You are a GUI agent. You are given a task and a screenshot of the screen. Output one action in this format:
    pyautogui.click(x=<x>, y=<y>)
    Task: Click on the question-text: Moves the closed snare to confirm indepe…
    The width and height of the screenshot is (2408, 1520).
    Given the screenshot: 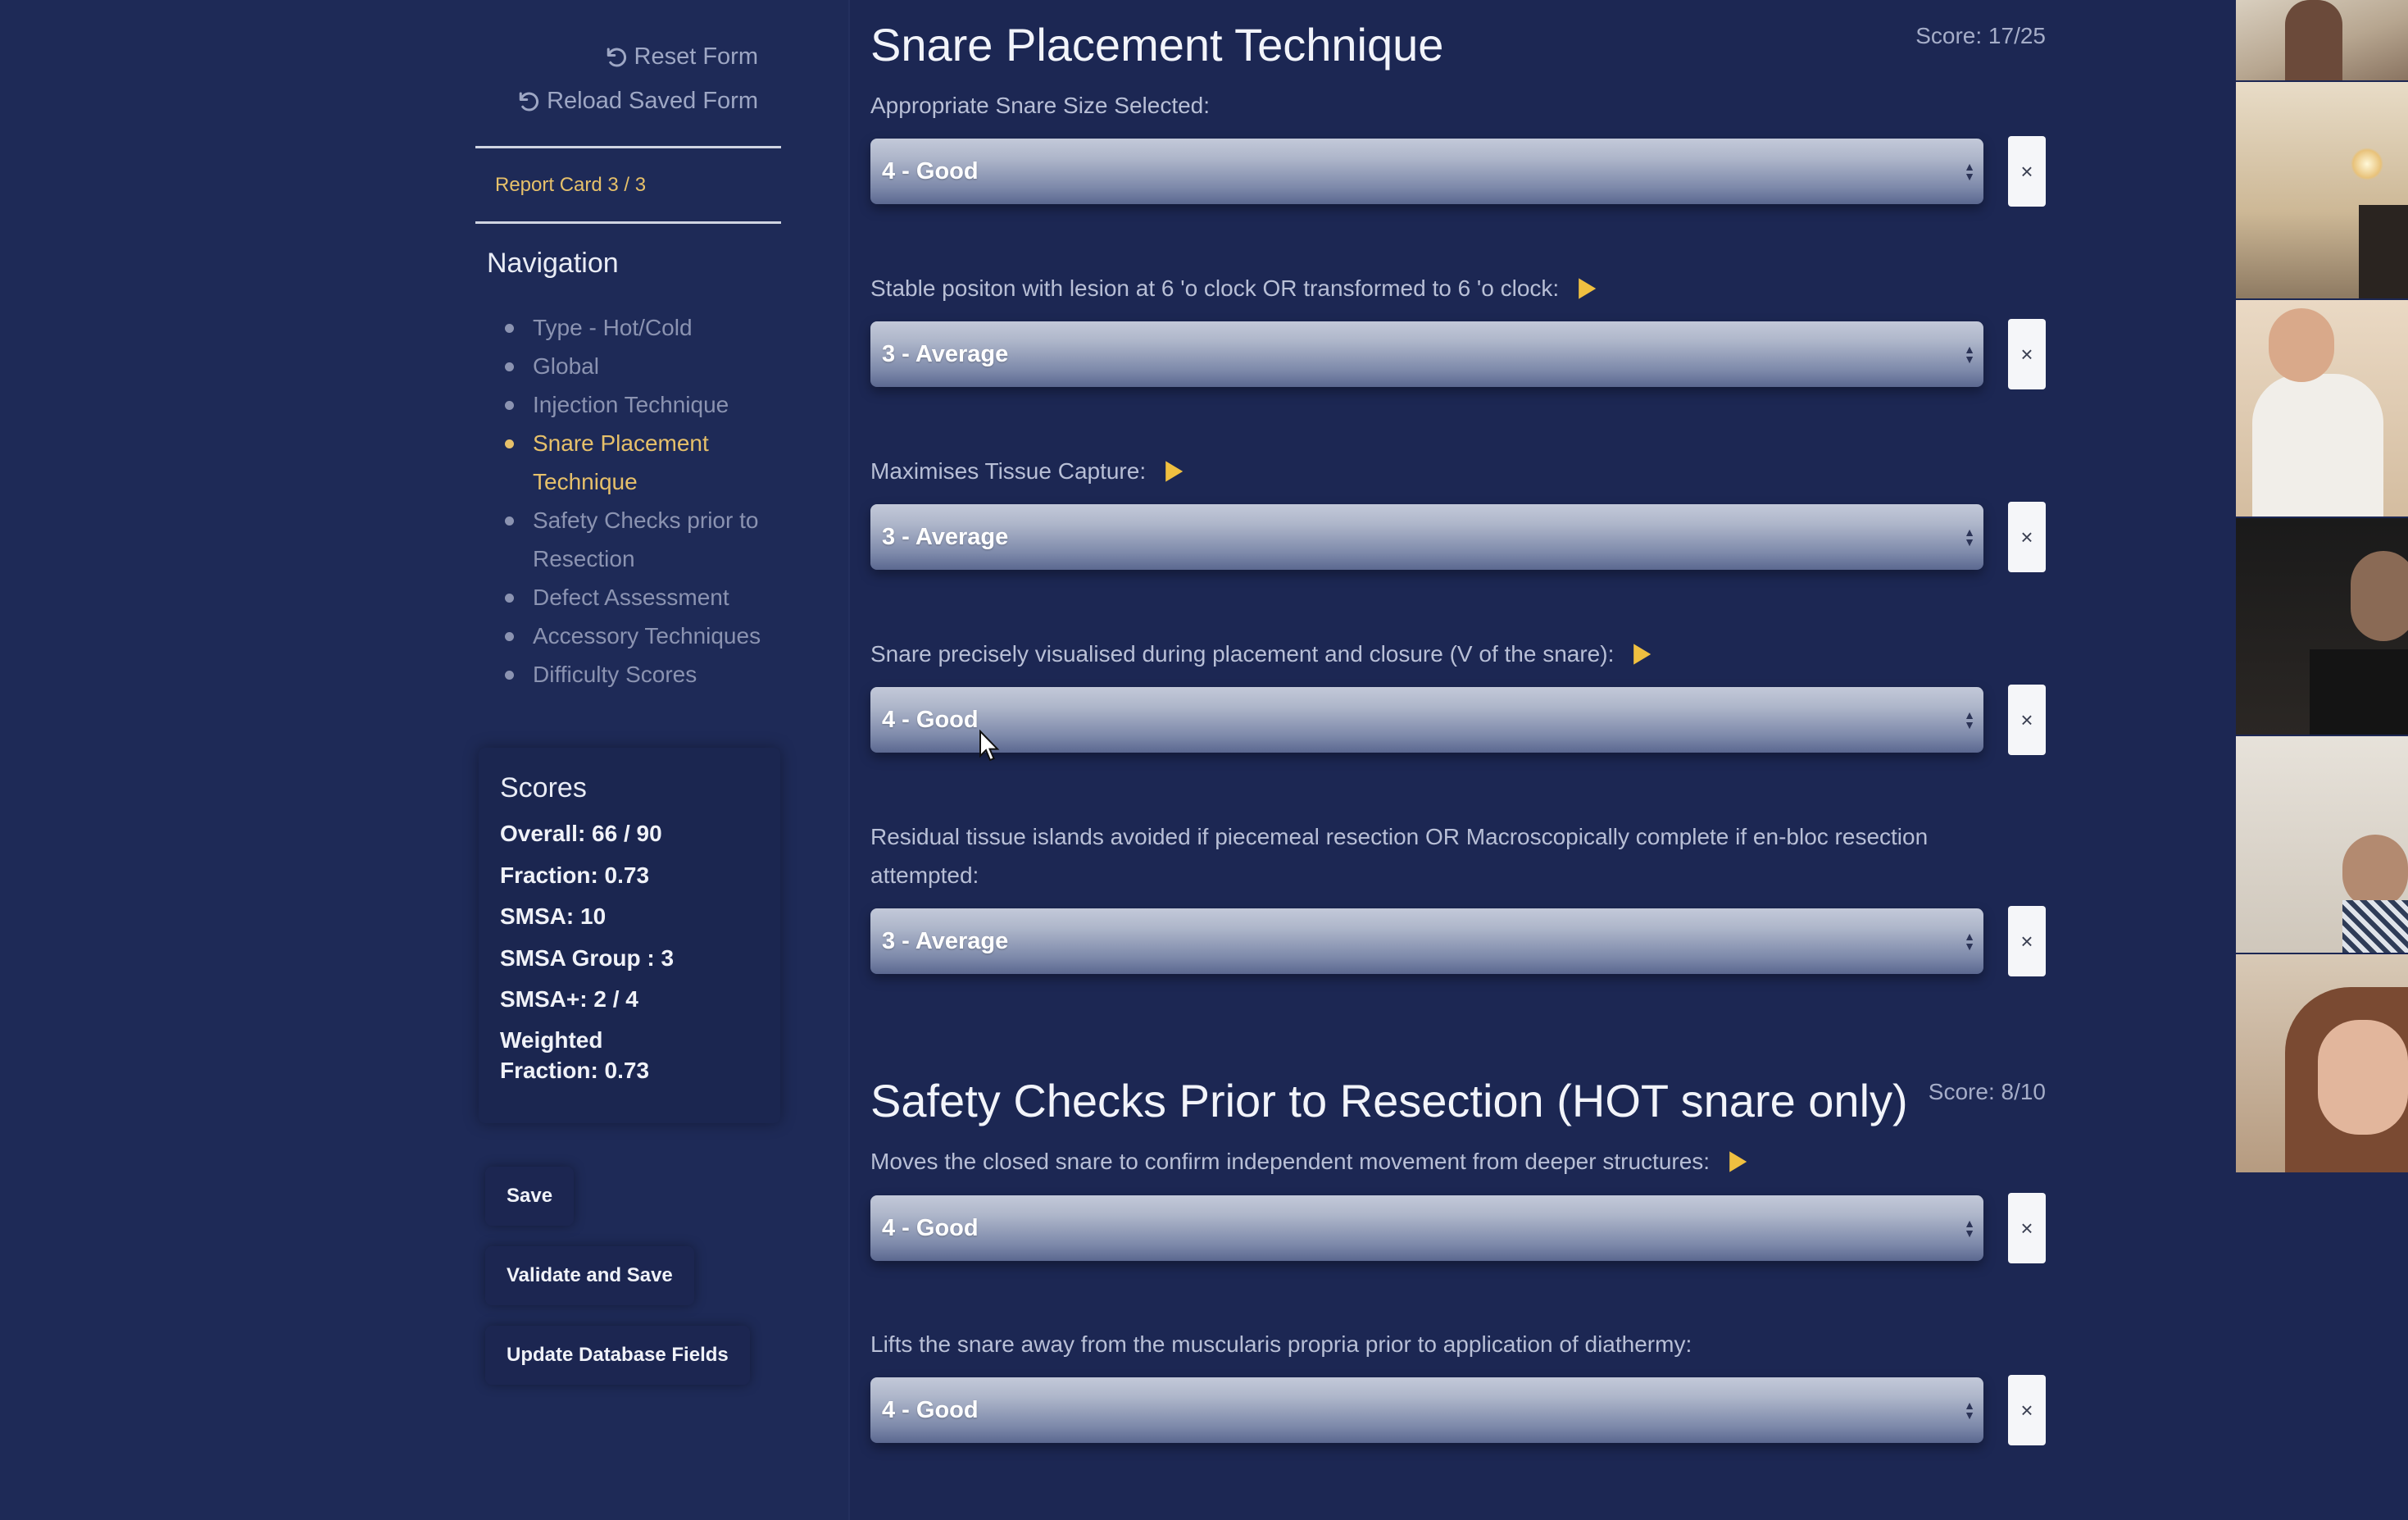 What is the action you would take?
    pyautogui.click(x=1290, y=1161)
    